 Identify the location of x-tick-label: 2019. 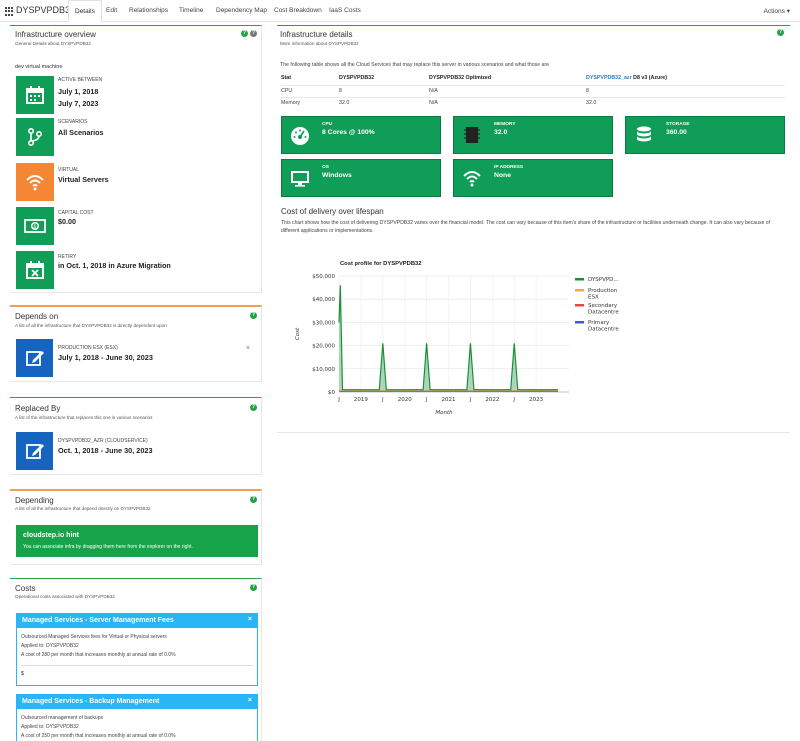
(361, 400).